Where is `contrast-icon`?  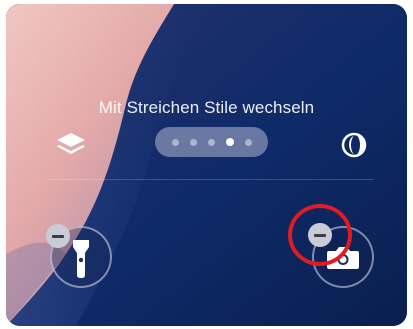
contrast-icon is located at coordinates (354, 145).